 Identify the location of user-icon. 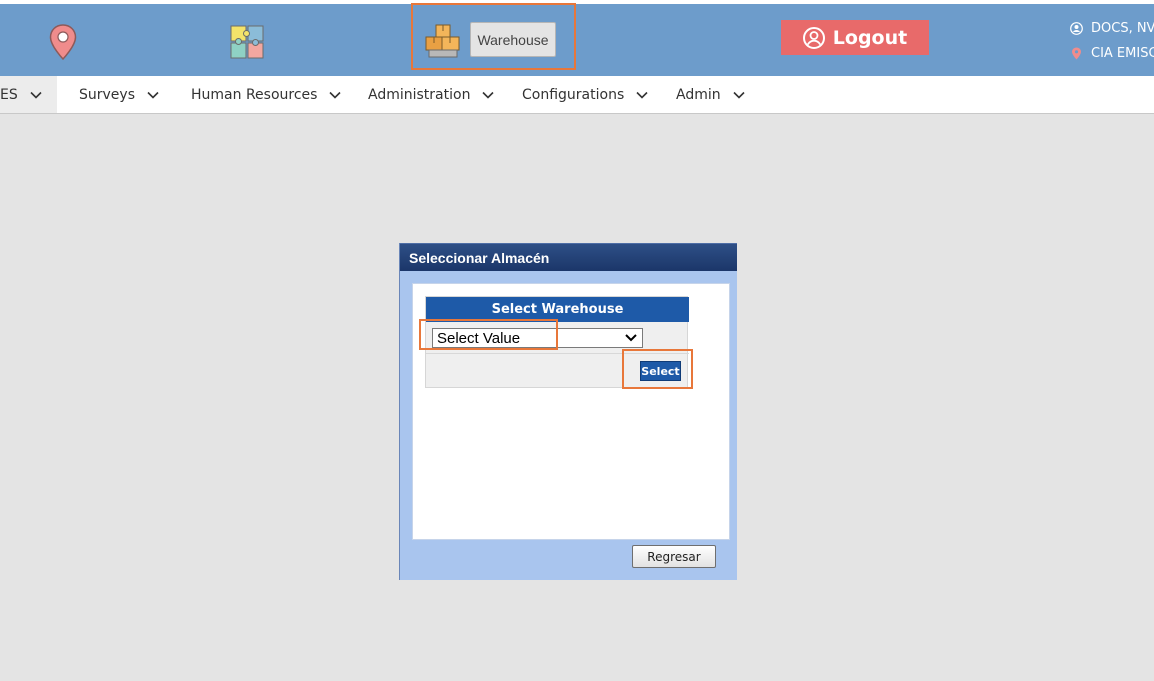
(1076, 28).